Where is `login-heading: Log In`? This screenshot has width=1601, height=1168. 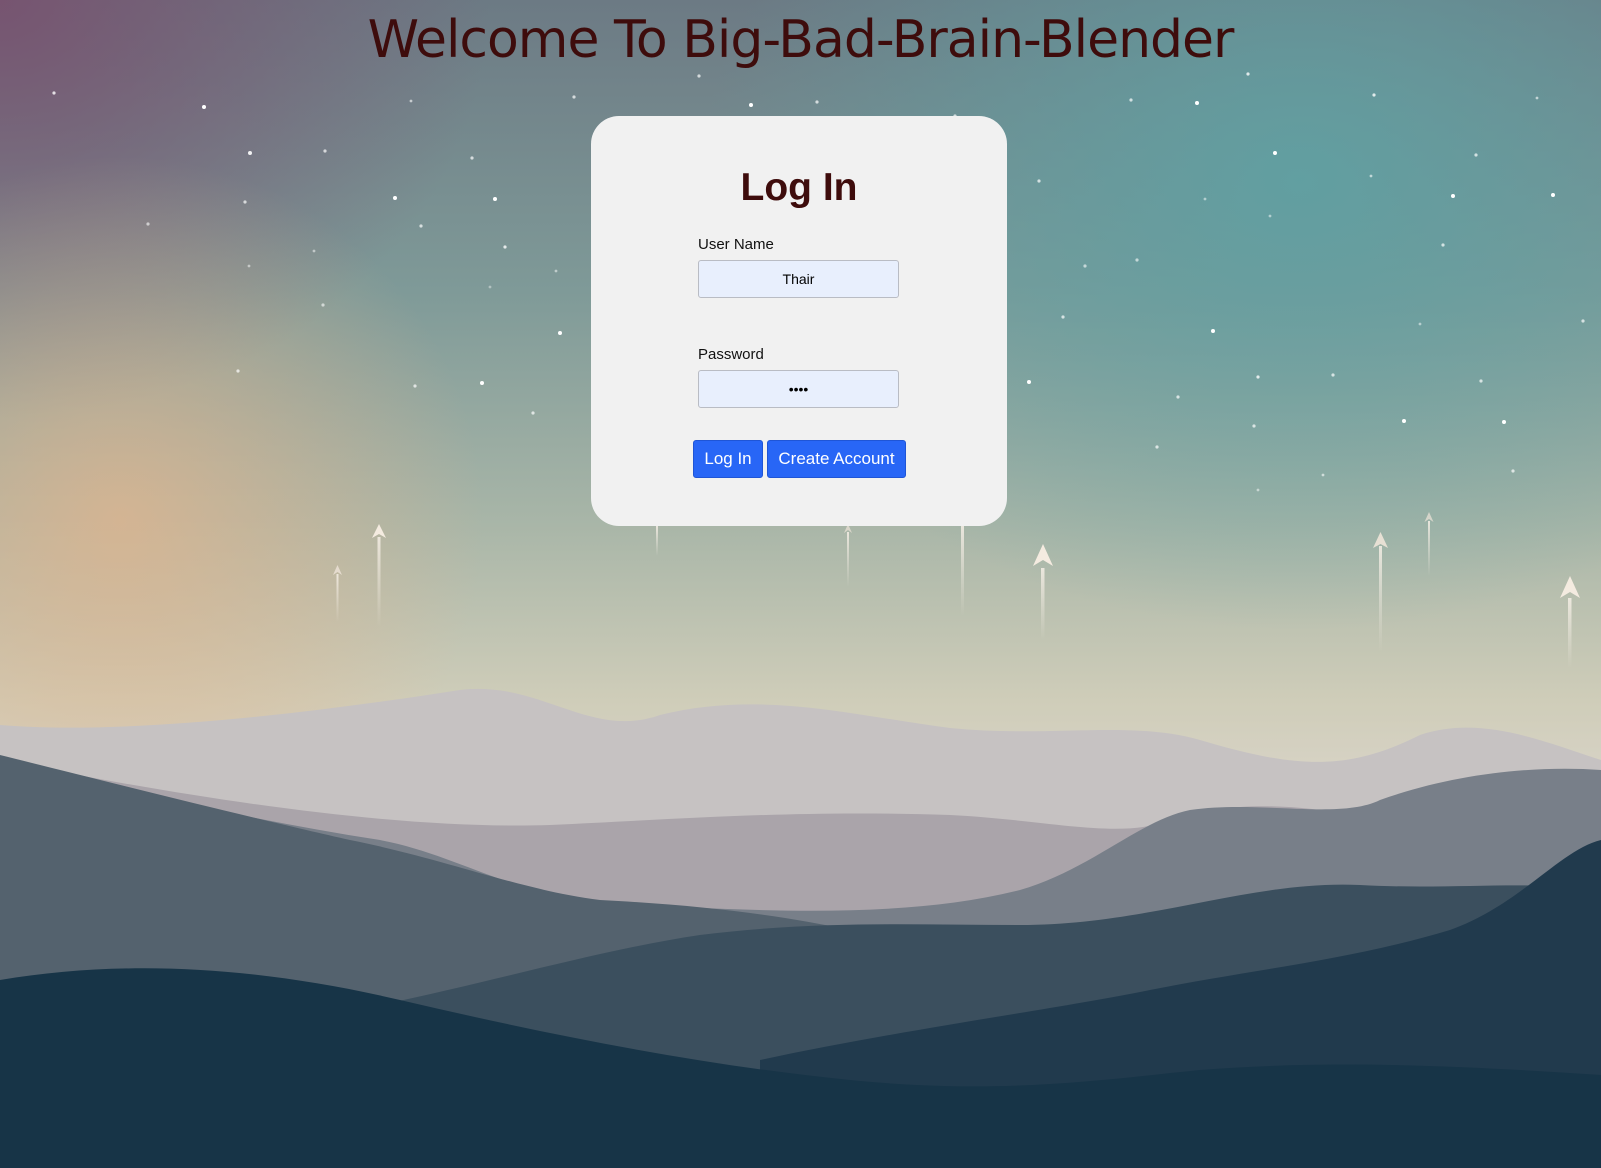 login-heading: Log In is located at coordinates (799, 187).